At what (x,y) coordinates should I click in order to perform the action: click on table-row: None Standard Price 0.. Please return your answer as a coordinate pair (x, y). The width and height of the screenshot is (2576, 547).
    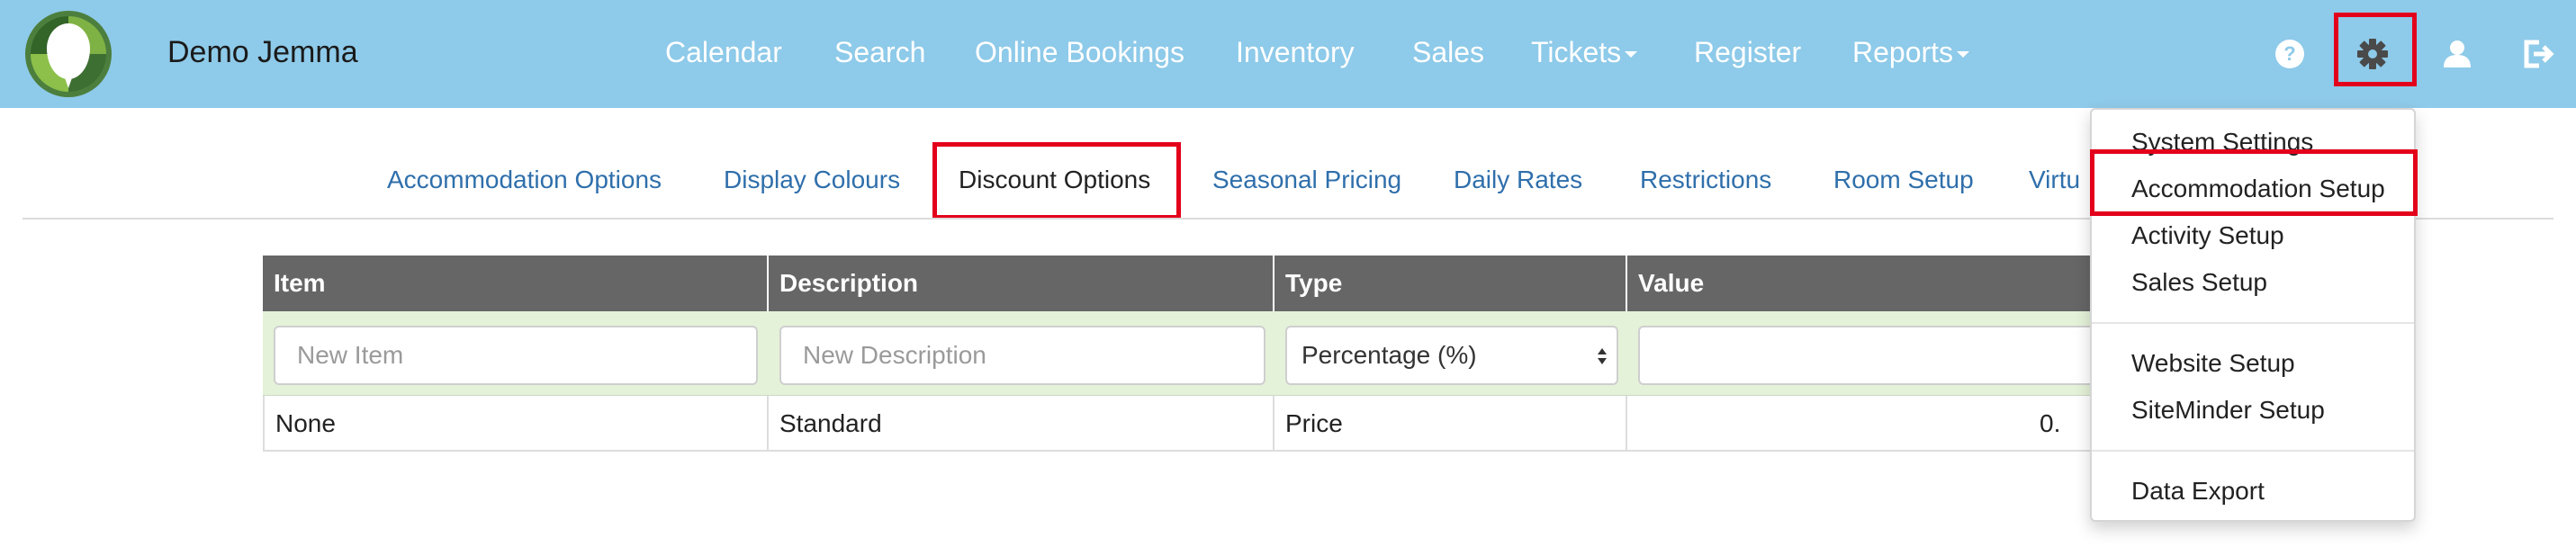
    Looking at the image, I should click on (1217, 424).